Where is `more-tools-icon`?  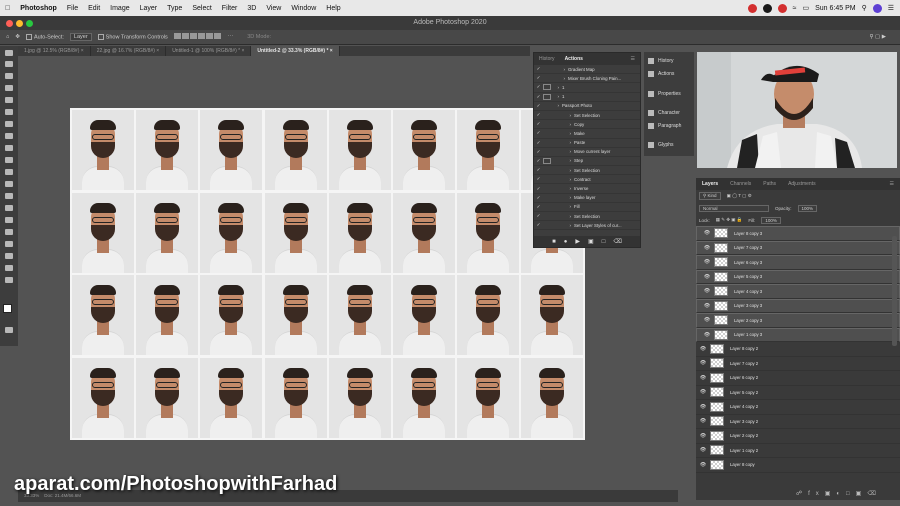 more-tools-icon is located at coordinates (9, 280).